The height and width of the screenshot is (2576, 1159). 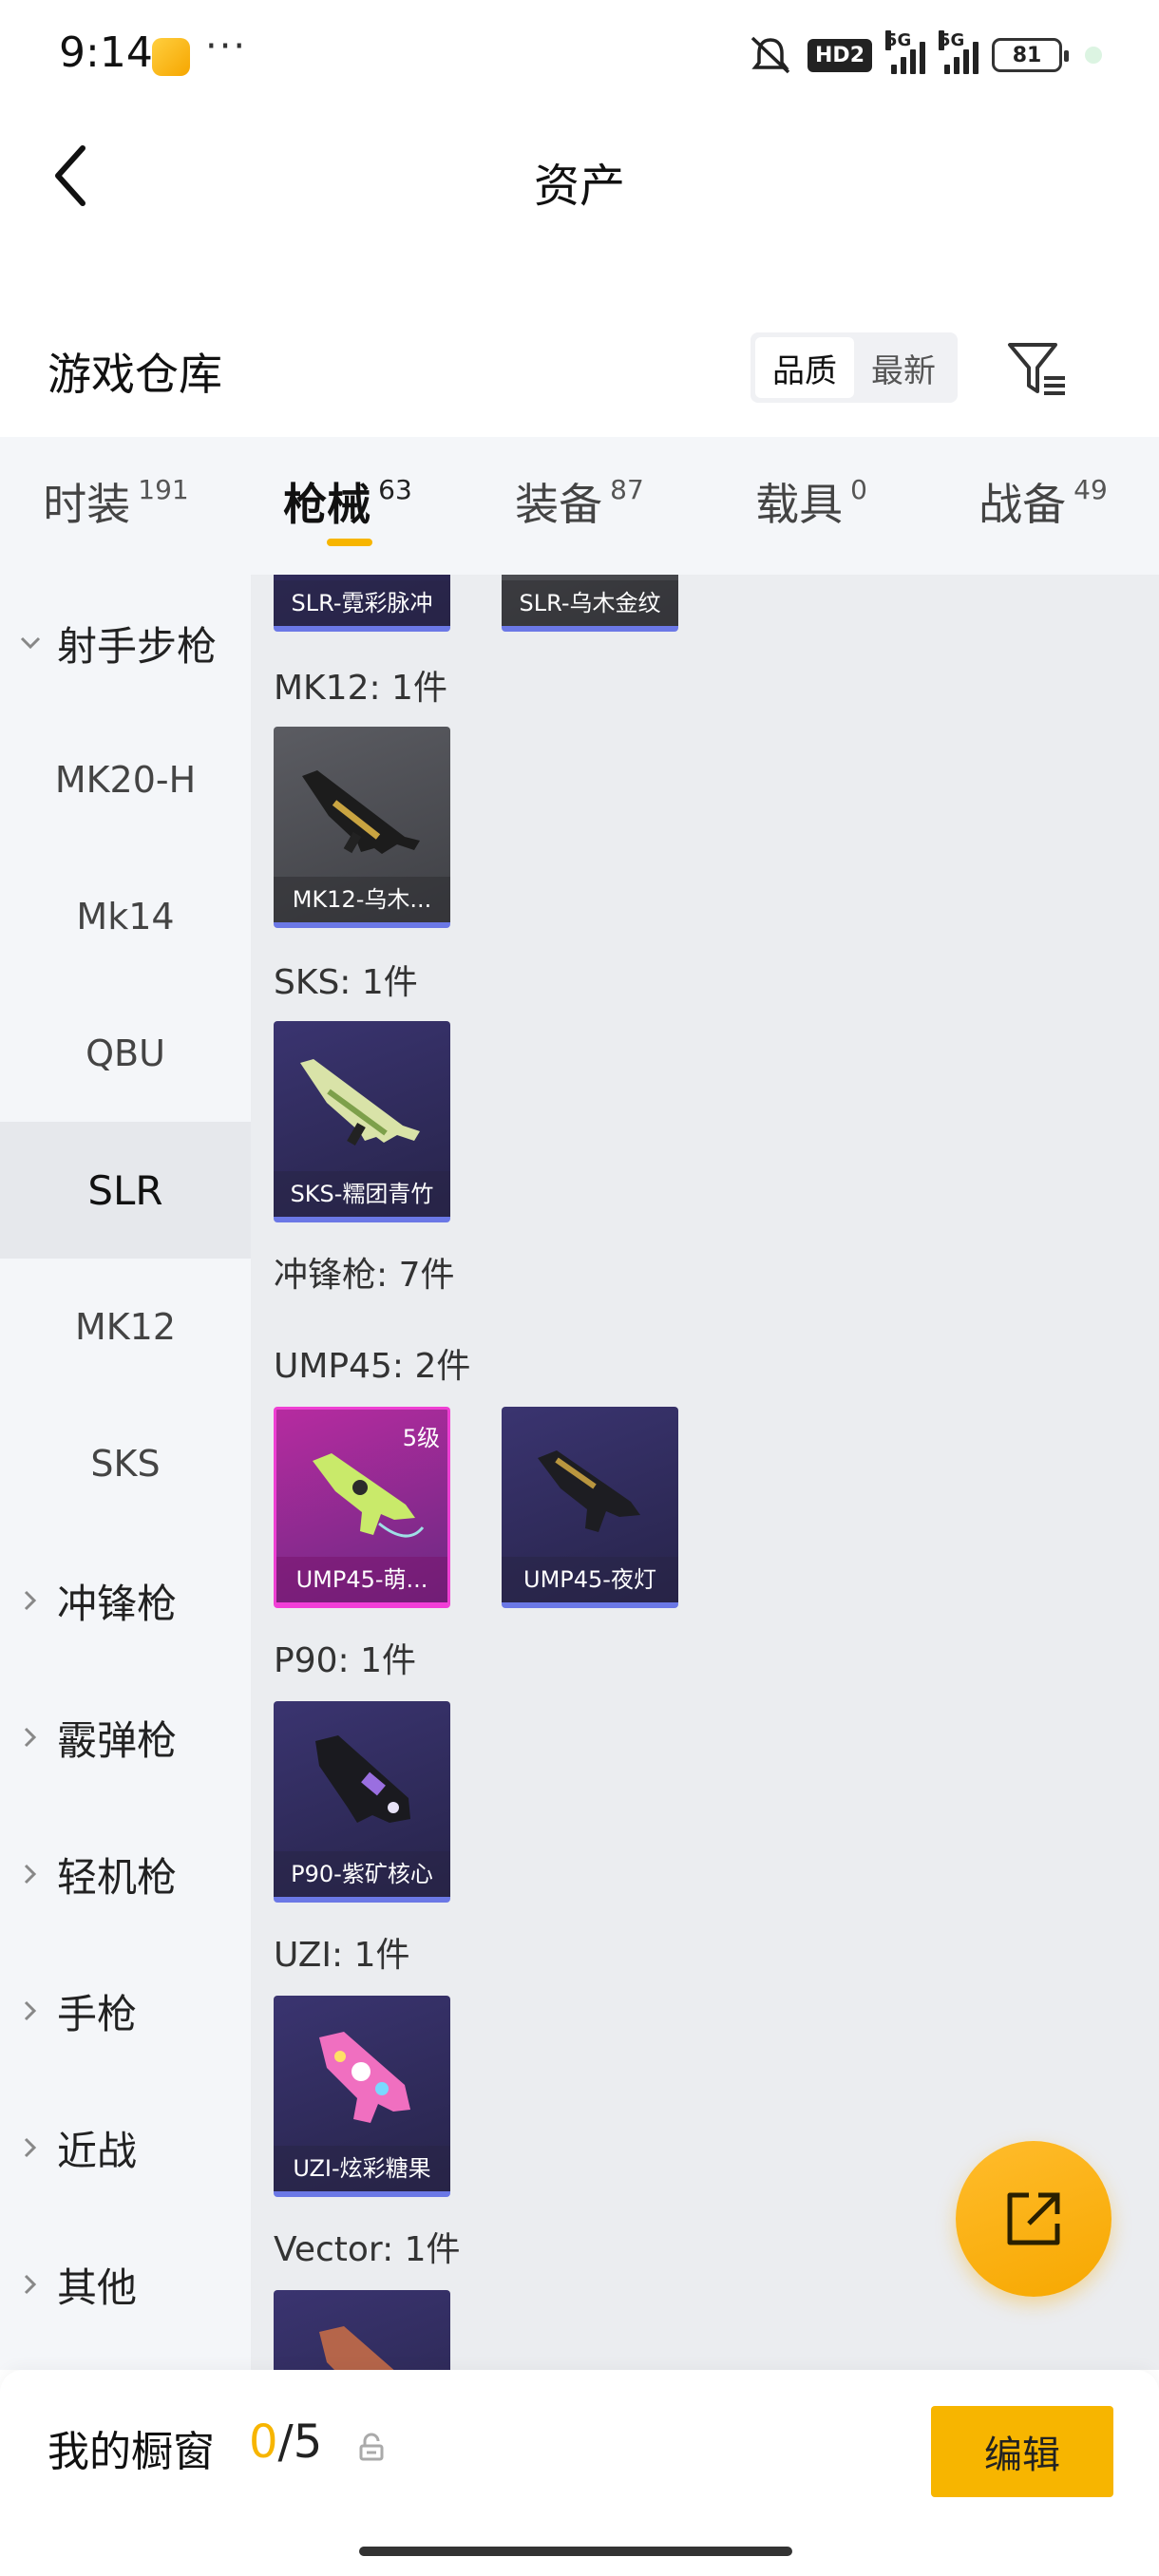 What do you see at coordinates (1093, 55) in the screenshot?
I see `privacy-dot-icon` at bounding box center [1093, 55].